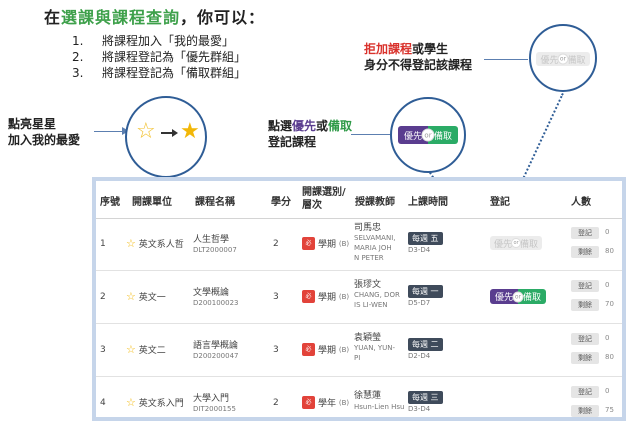  I want to click on table-header: 序號 開課單位 課程名稱 學分 開課選別/層次 授課教師 上課時間 登記 人數, so click(359, 200).